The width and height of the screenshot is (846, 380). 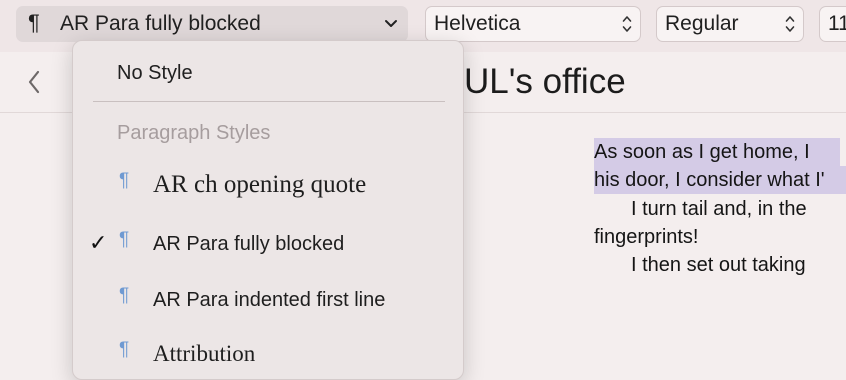 I want to click on font-size-popup: 11, so click(x=832, y=24).